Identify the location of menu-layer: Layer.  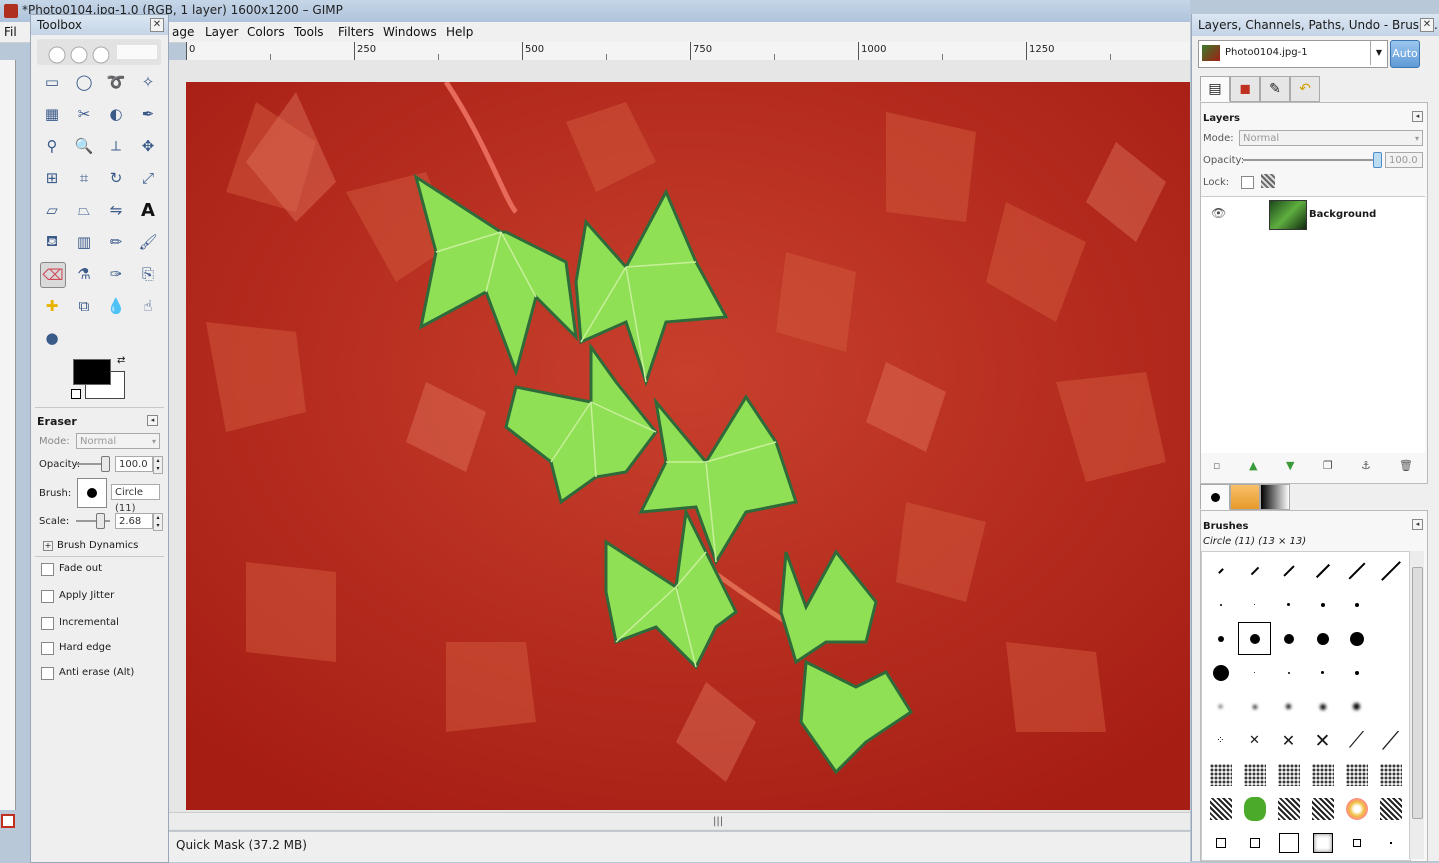
(221, 32).